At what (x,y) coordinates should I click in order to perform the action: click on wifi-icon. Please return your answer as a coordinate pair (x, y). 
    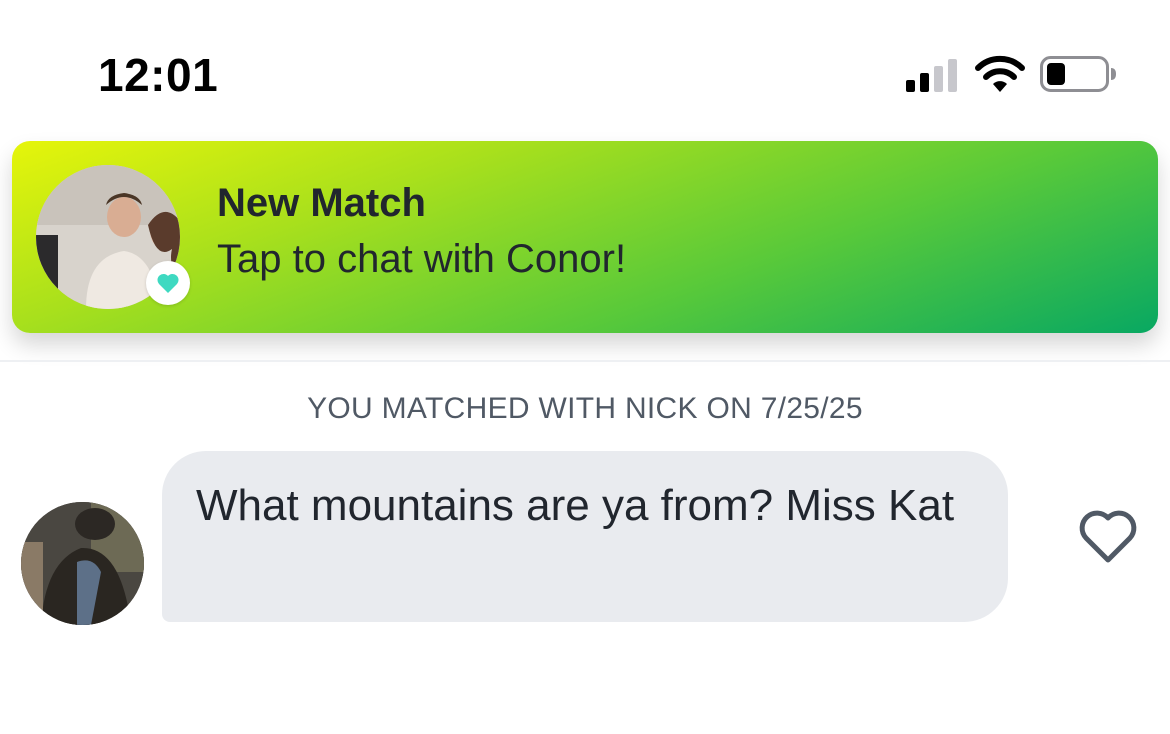
    Looking at the image, I should click on (1000, 73).